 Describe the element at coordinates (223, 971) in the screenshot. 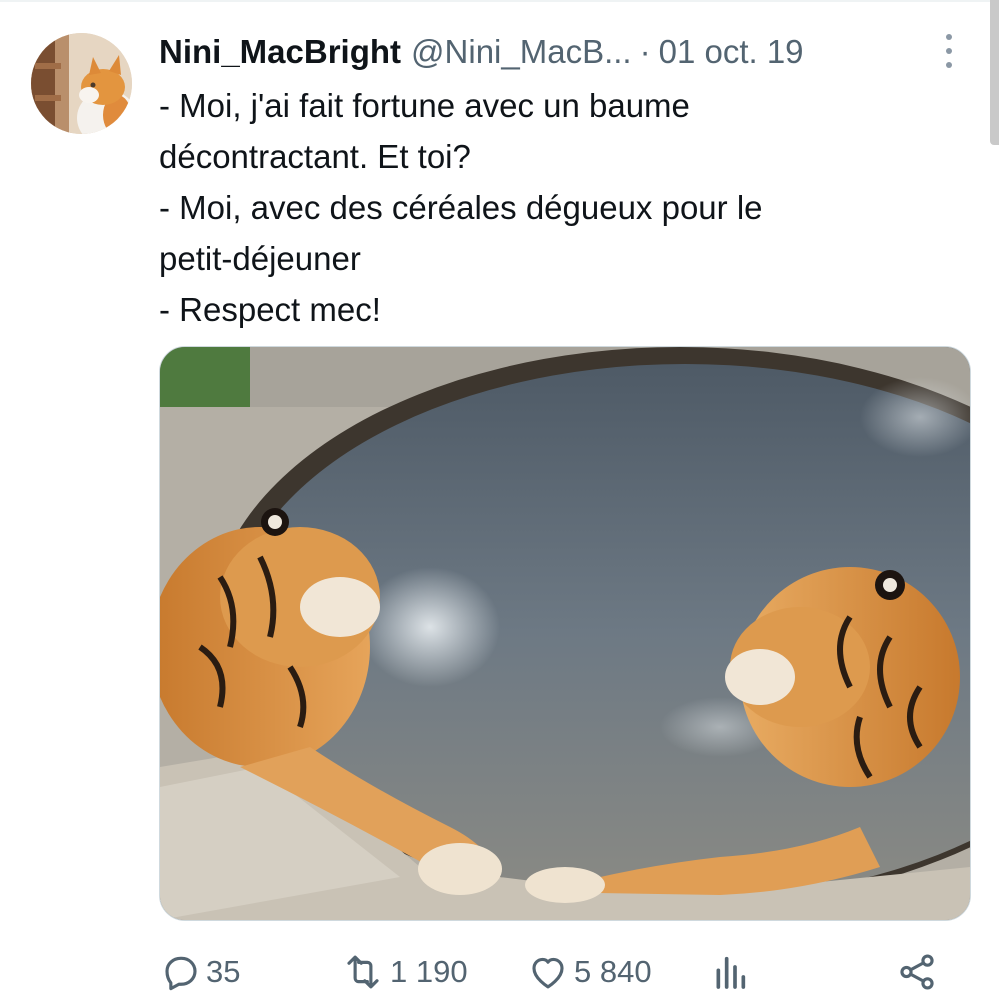

I see `reply-count: 35` at that location.